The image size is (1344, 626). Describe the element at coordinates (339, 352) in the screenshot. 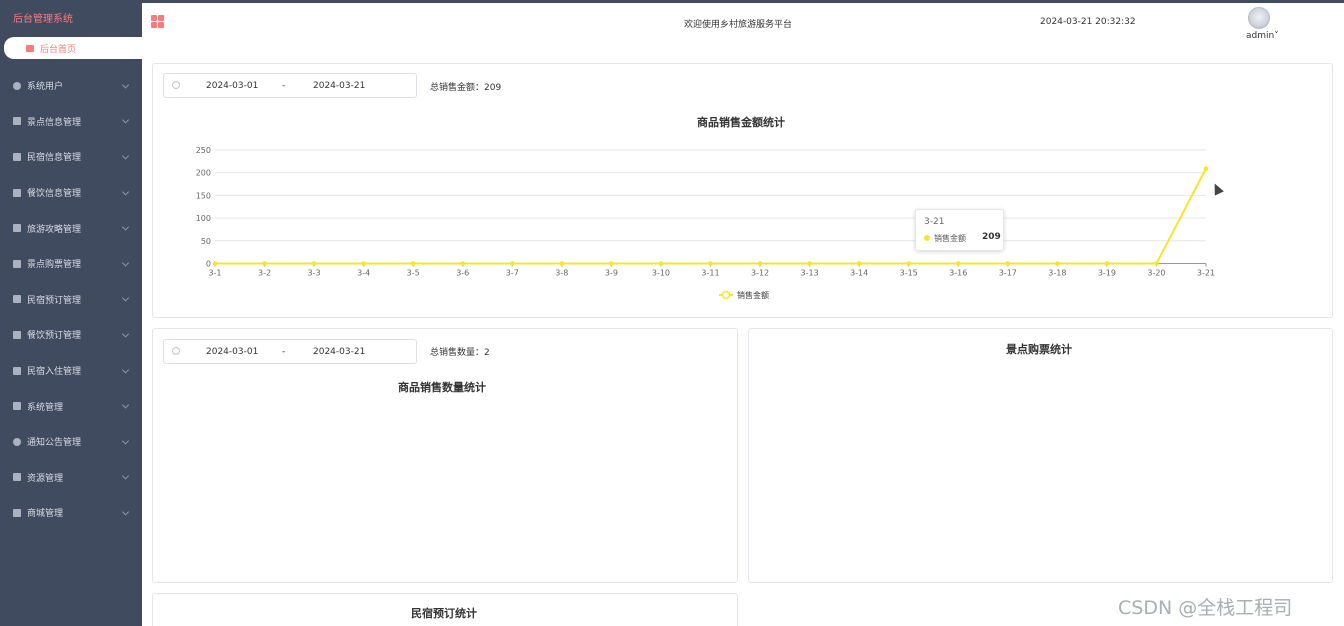

I see `date-end: 2024-03-21` at that location.